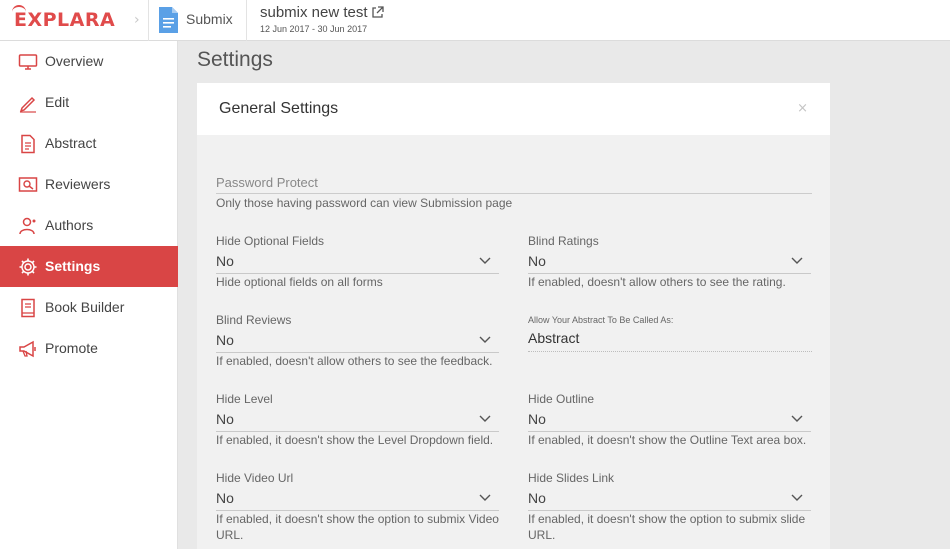  Describe the element at coordinates (314, 29) in the screenshot. I see `event-dates: 12 Jun 2017 - 30 Jun 2017` at that location.